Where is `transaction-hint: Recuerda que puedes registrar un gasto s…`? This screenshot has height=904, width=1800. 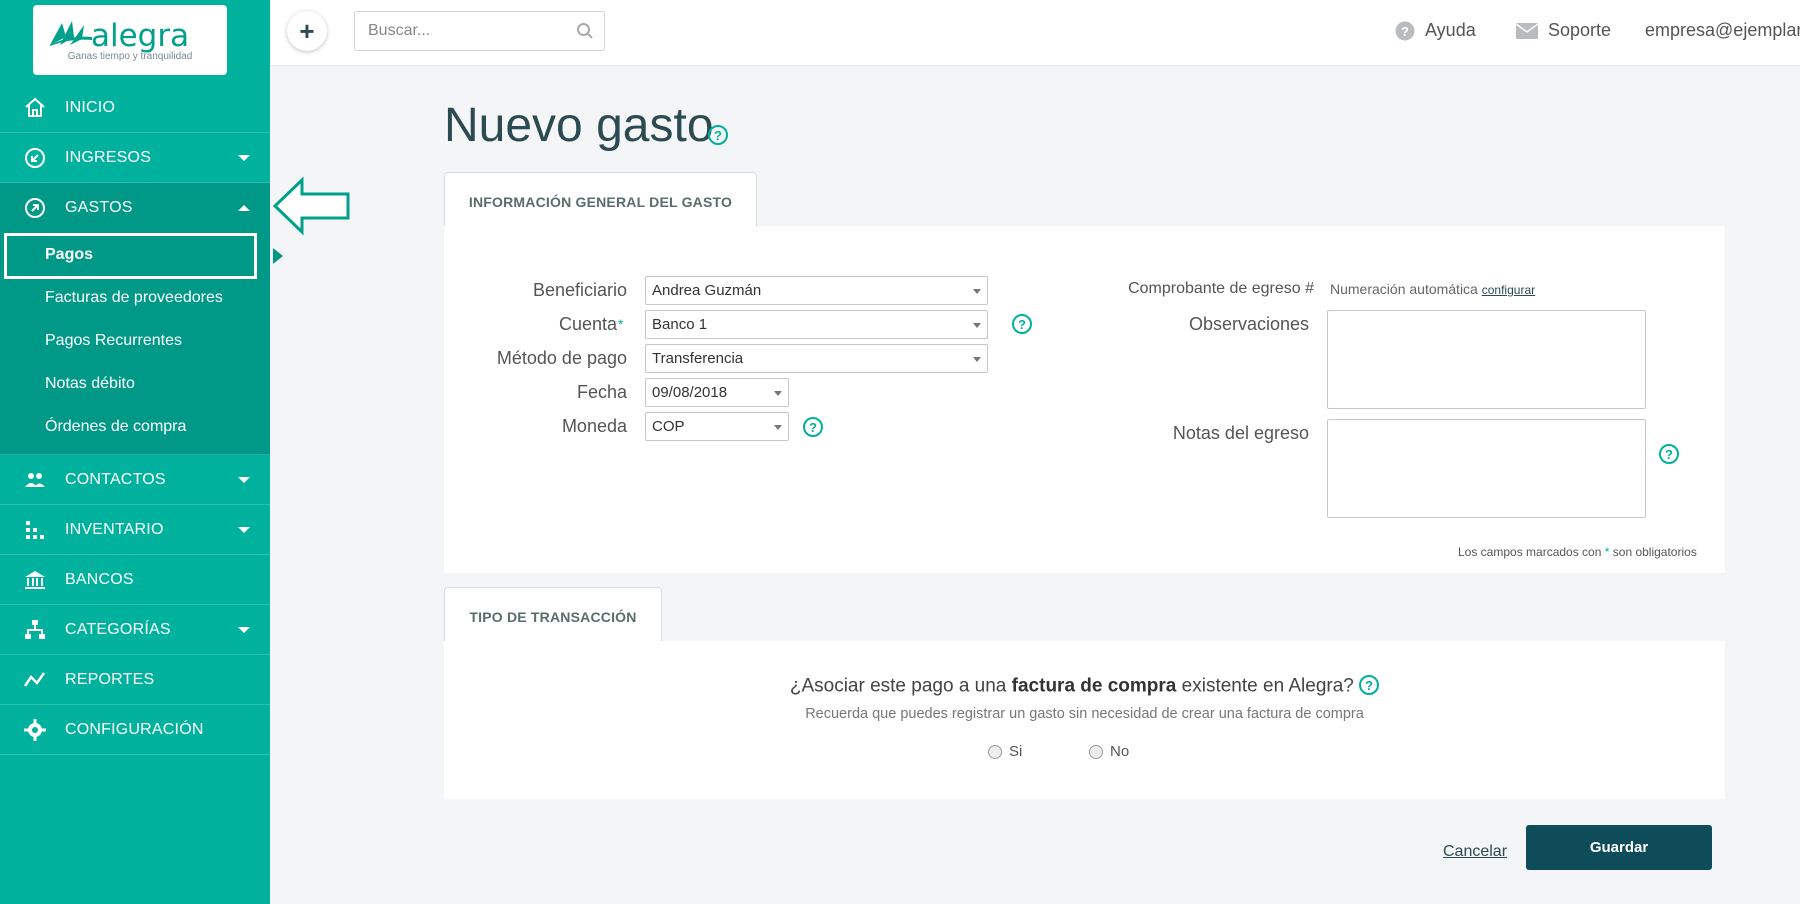
transaction-hint: Recuerda que puedes registrar un gasto s… is located at coordinates (1084, 714).